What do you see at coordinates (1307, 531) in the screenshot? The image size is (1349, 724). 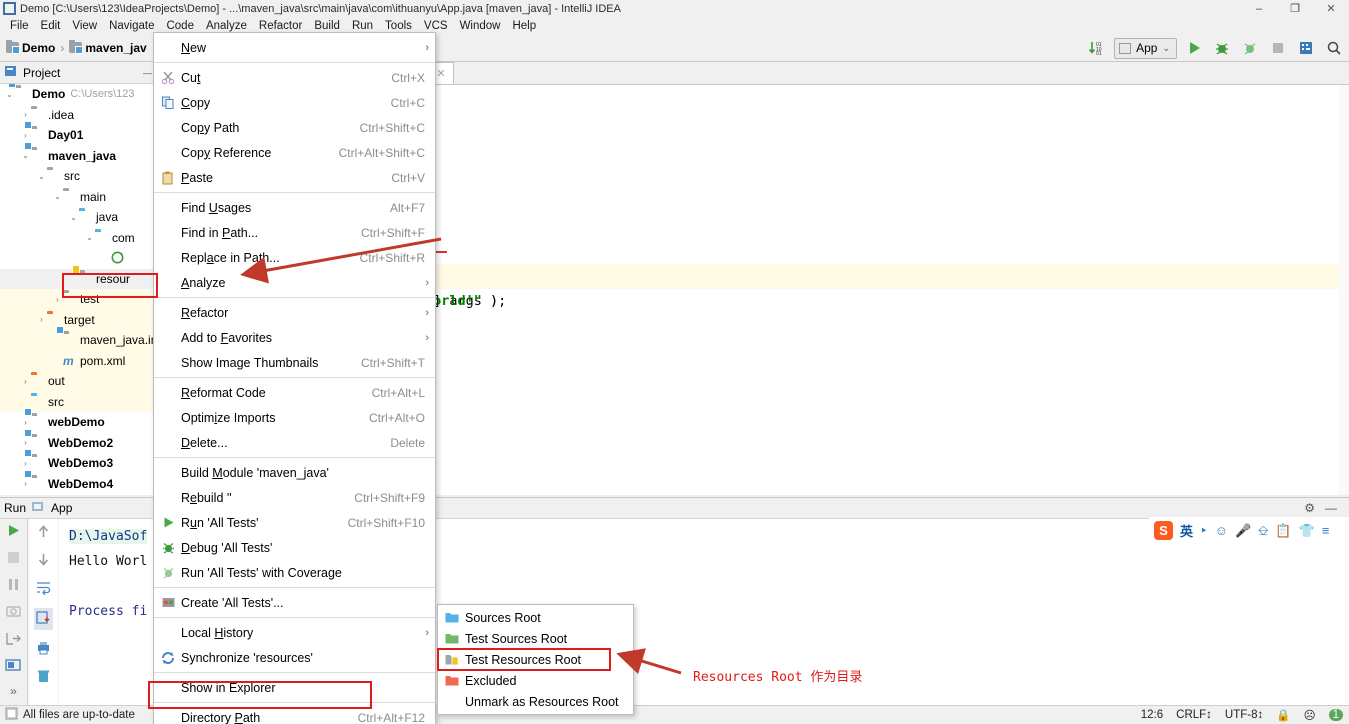 I see `skin-icon: 👕` at bounding box center [1307, 531].